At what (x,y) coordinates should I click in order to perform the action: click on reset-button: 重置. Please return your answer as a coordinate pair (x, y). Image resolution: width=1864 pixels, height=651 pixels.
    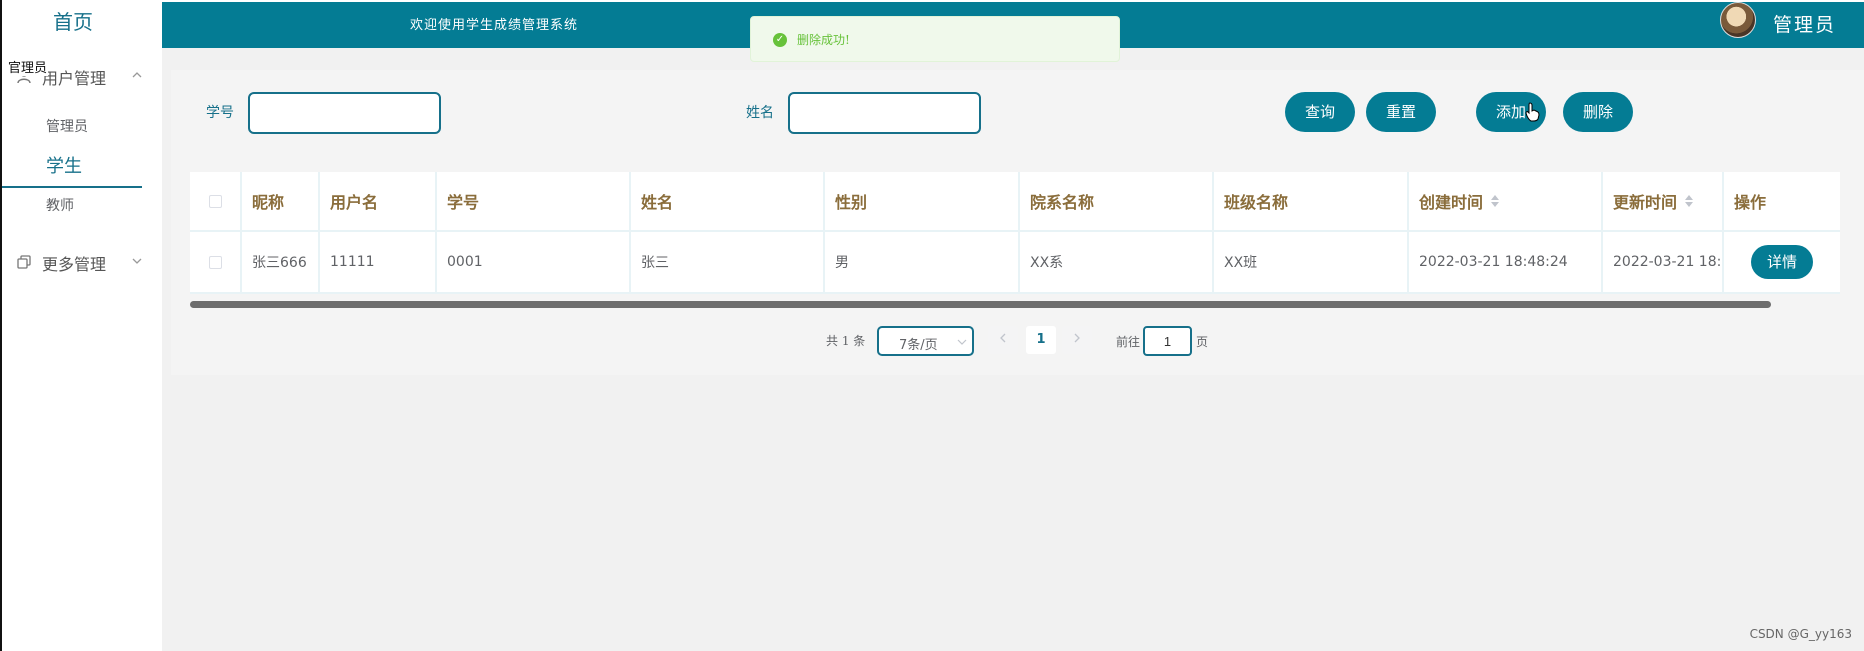
    Looking at the image, I should click on (1401, 112).